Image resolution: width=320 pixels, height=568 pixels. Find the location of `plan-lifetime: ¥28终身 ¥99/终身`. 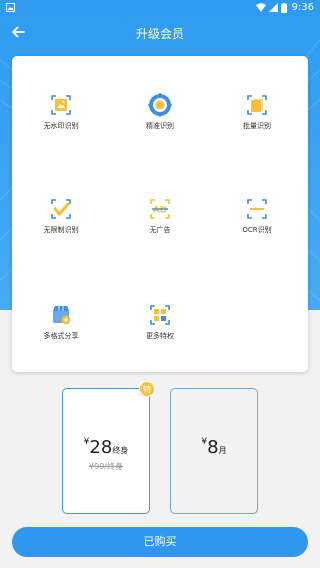

plan-lifetime: ¥28终身 ¥99/终身 is located at coordinates (106, 451).